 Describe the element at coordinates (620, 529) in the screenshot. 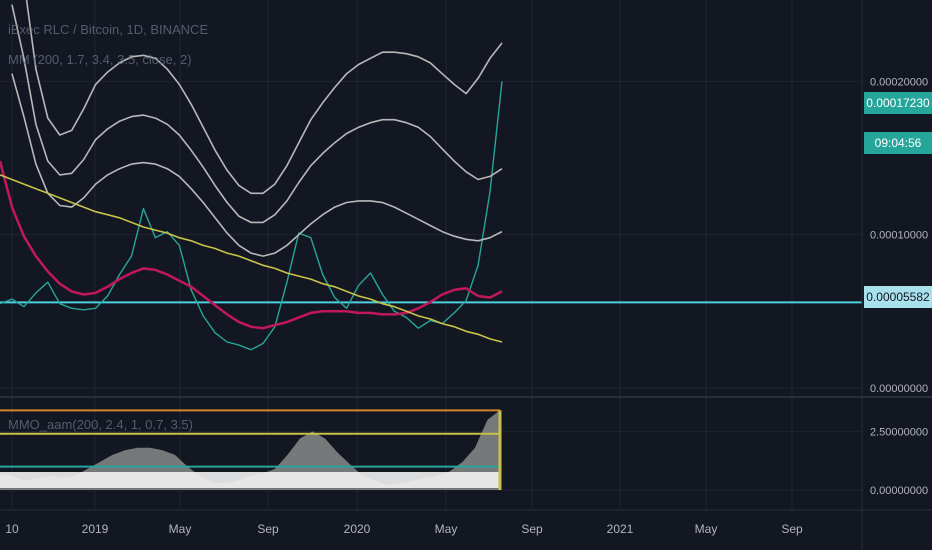

I see `time-axis-label: 2021` at that location.